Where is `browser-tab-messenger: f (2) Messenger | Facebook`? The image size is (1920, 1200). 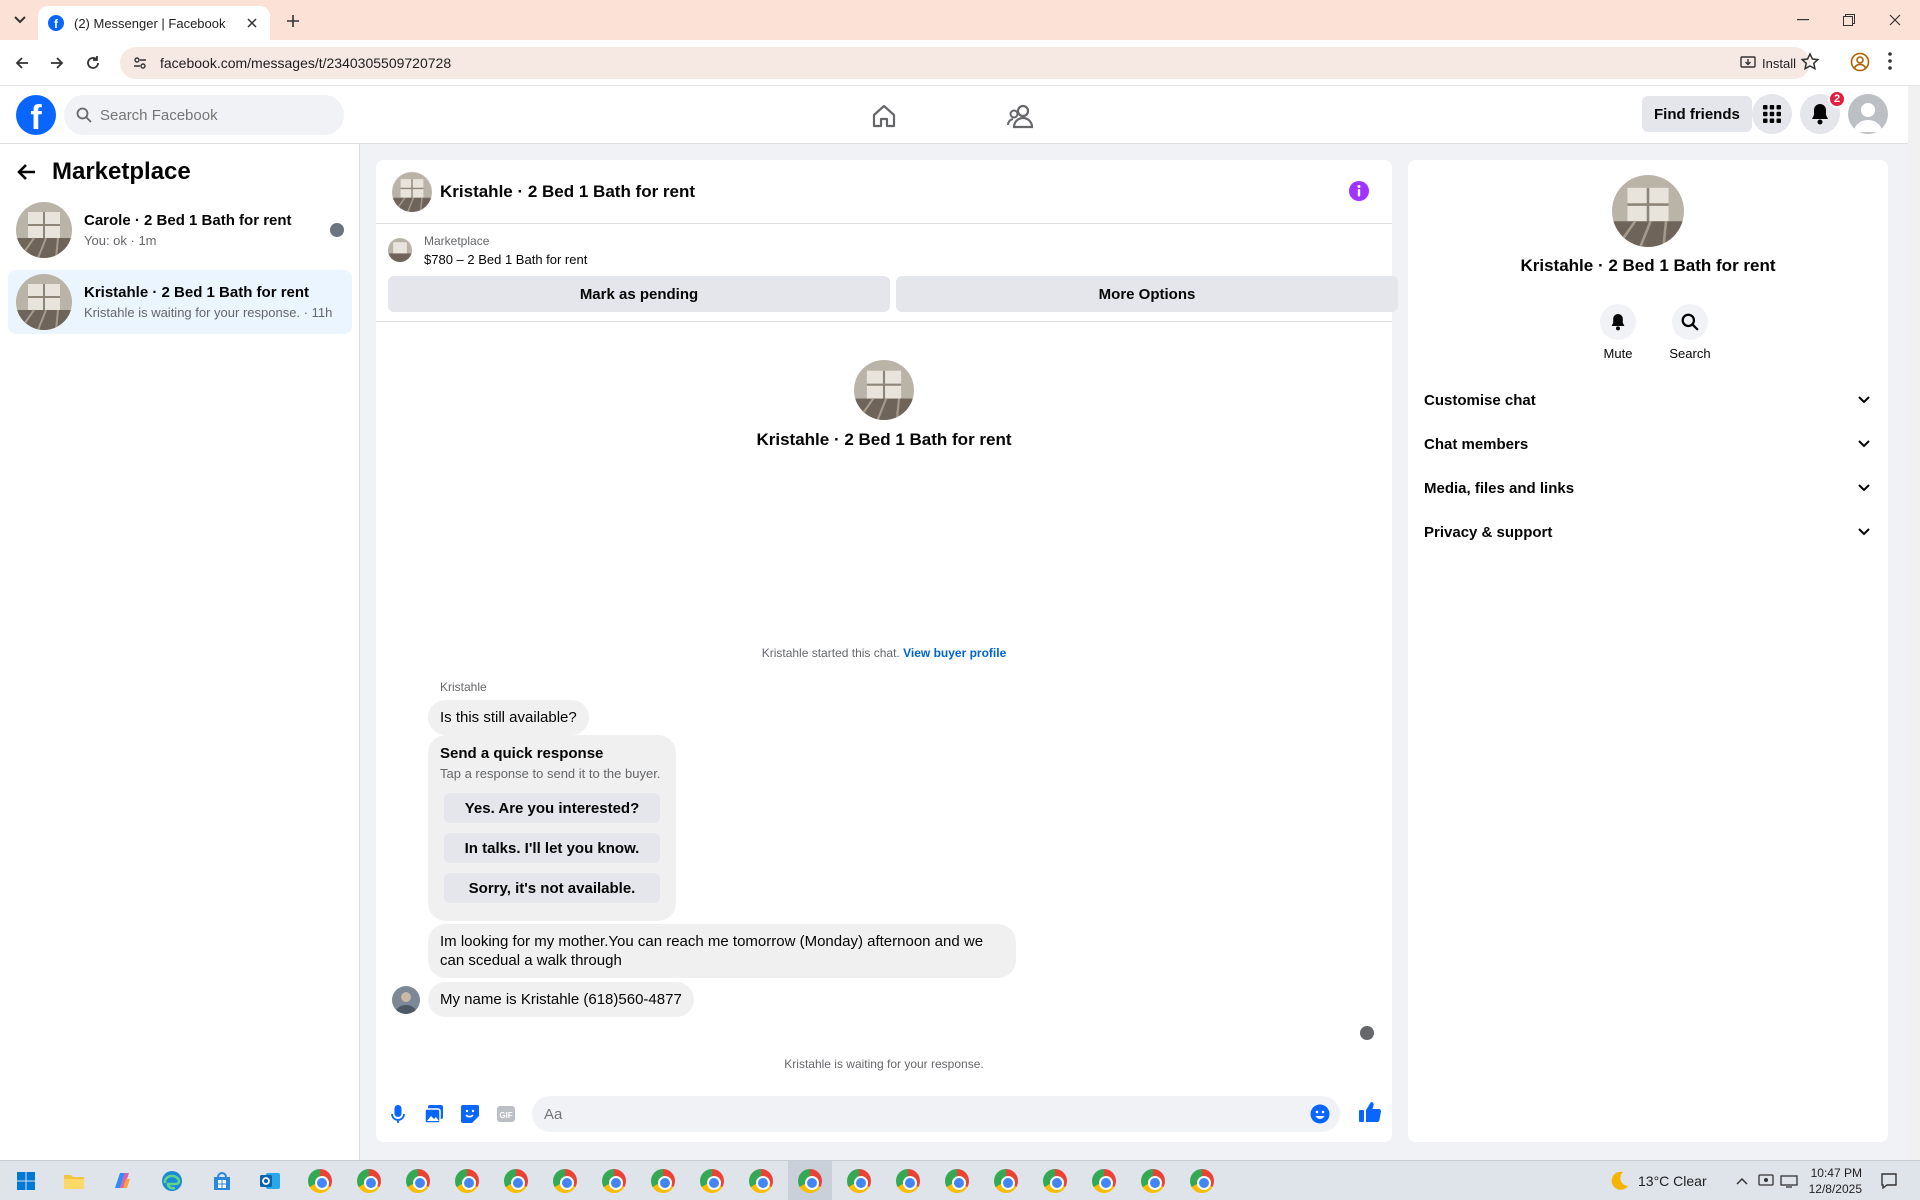
browser-tab-messenger: f (2) Messenger | Facebook is located at coordinates (154, 23).